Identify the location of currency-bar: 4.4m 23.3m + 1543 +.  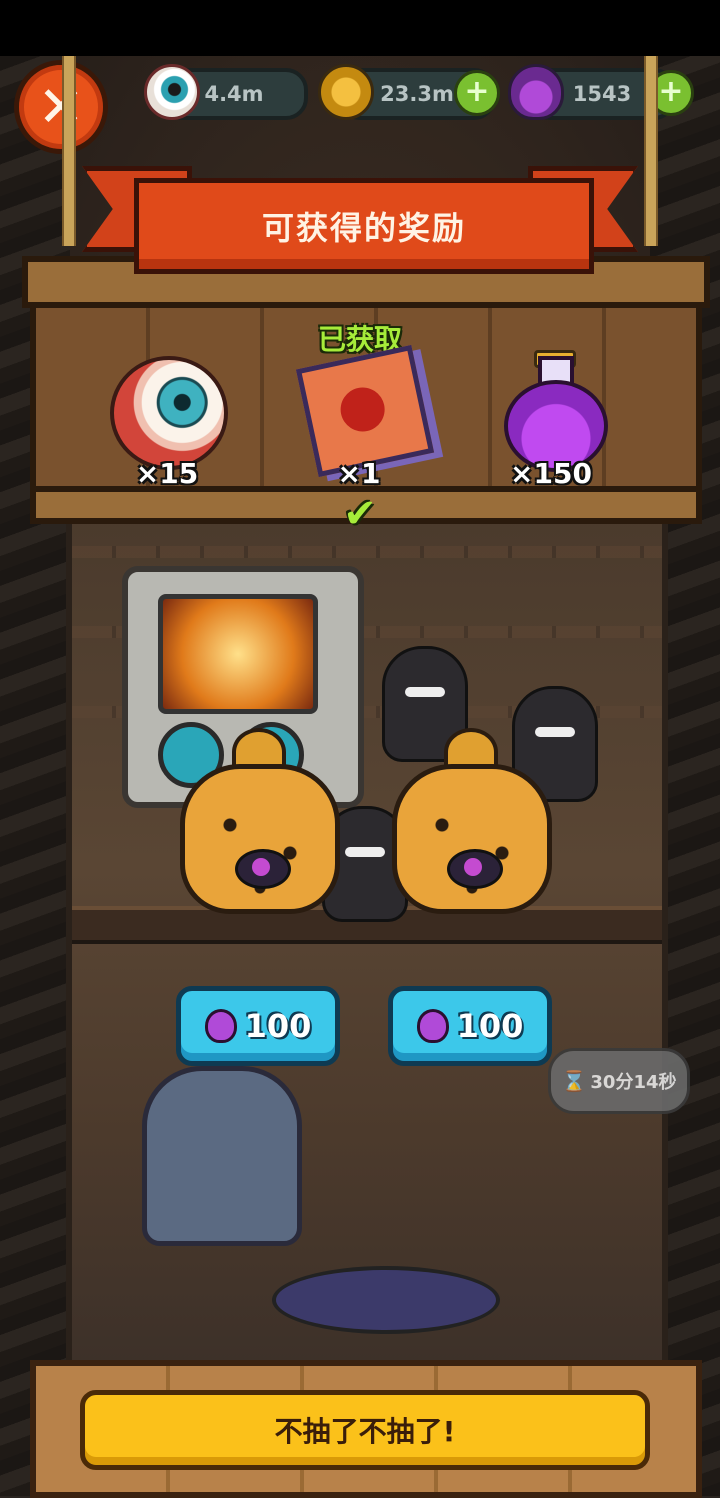
(410, 91).